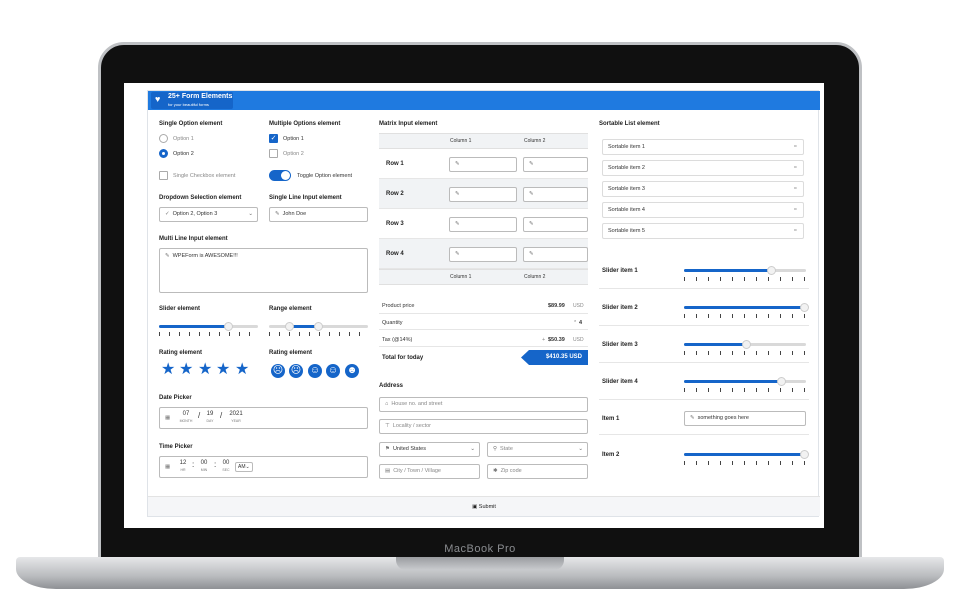 The width and height of the screenshot is (960, 610). I want to click on form-footer: ▣ Submit, so click(484, 506).